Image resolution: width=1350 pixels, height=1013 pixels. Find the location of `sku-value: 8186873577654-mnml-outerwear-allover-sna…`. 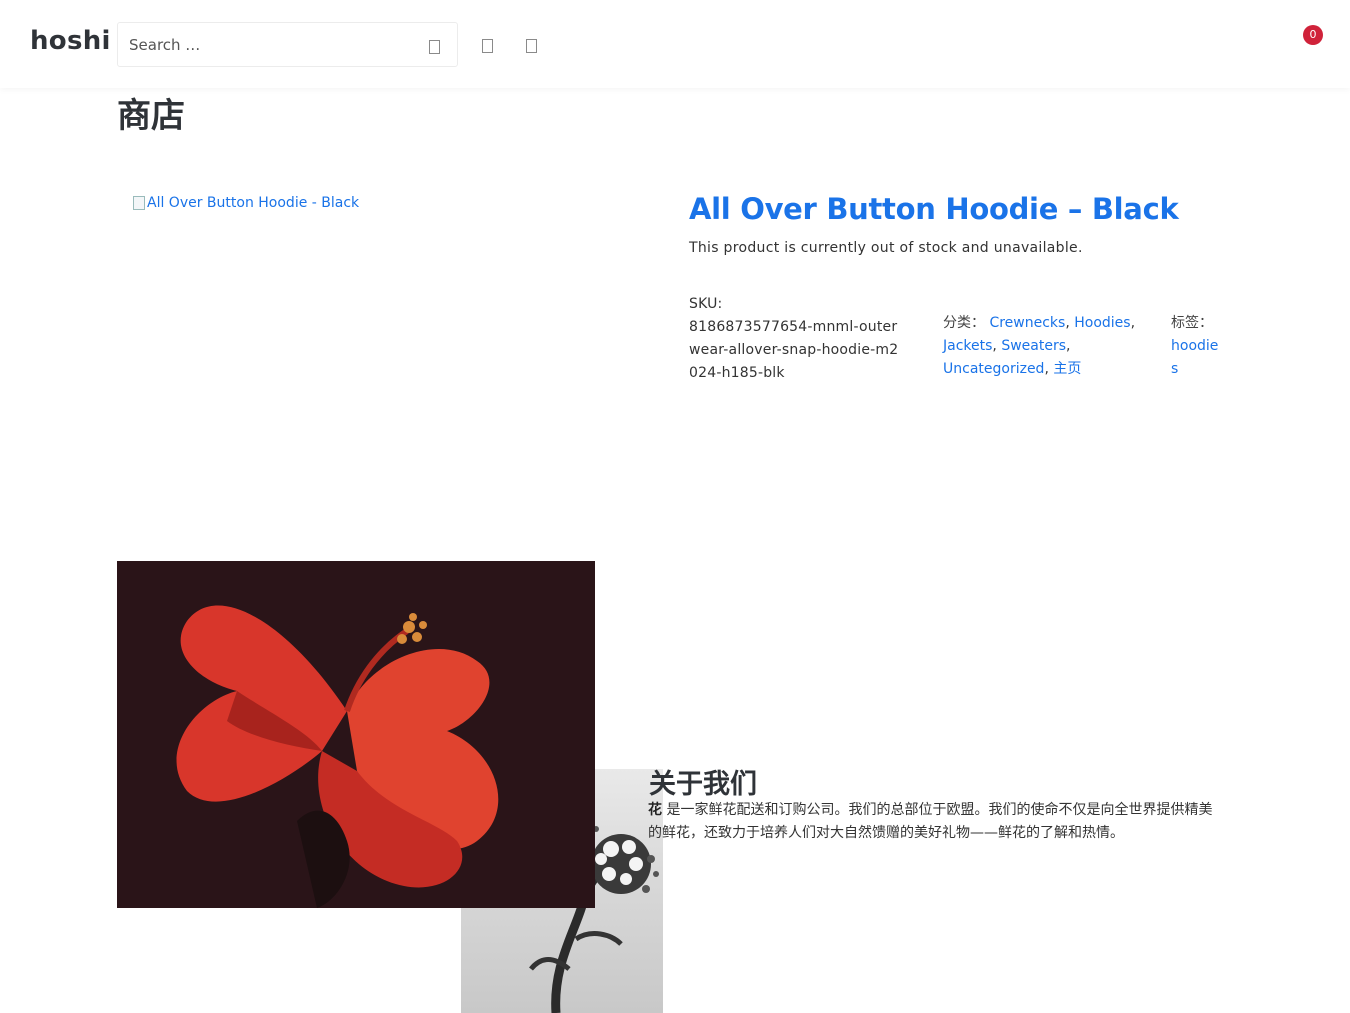

sku-value: 8186873577654-mnml-outerwear-allover-sna… is located at coordinates (794, 350).